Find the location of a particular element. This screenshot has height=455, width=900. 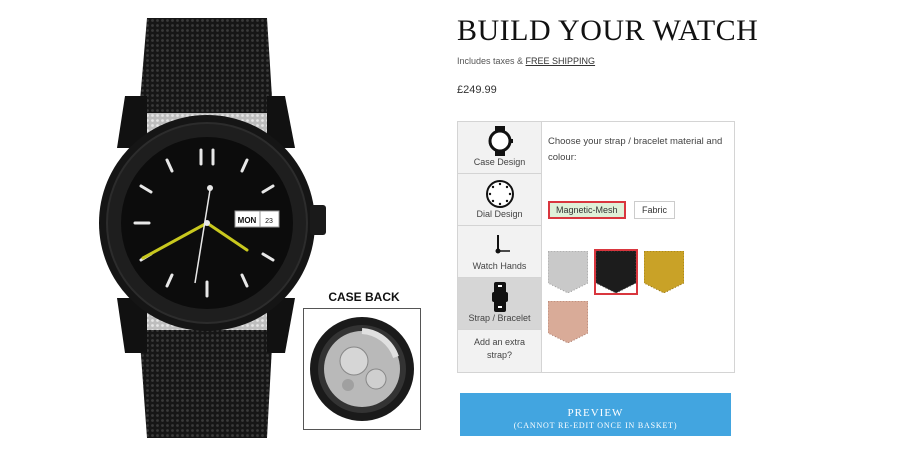

tab-label: Case Design is located at coordinates (499, 162).